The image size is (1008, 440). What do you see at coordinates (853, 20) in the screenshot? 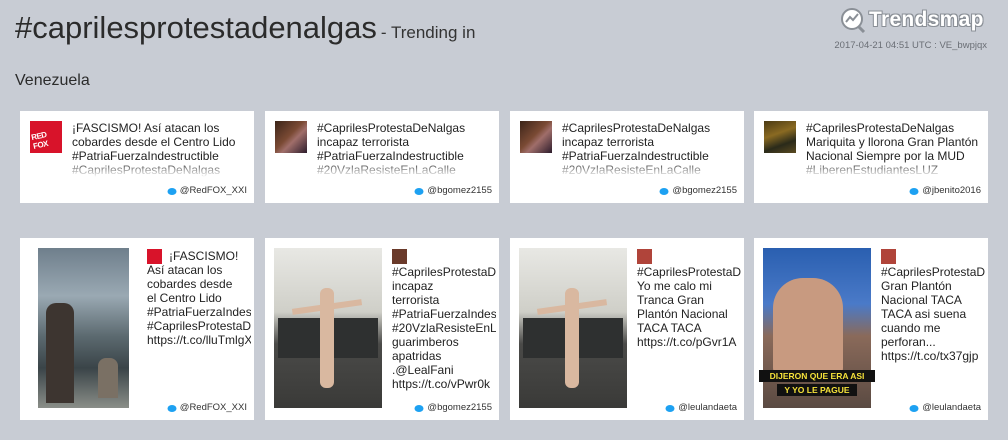
I see `trendsmap-logo-icon` at bounding box center [853, 20].